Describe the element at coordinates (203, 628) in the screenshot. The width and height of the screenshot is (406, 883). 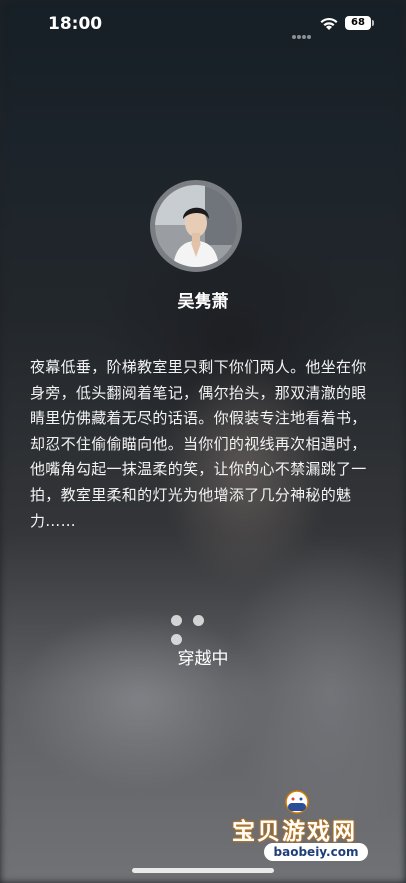
I see `loading-dots` at that location.